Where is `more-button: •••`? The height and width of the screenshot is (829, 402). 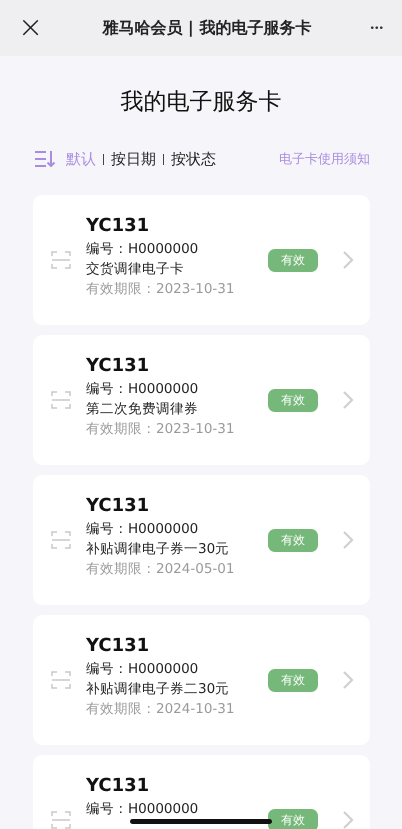
more-button: ••• is located at coordinates (377, 28).